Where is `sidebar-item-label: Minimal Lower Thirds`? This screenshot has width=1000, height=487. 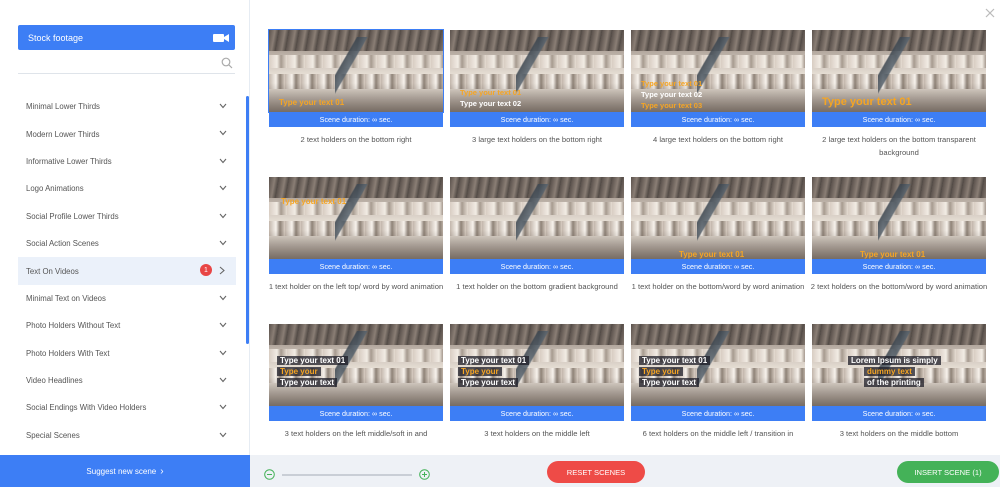
sidebar-item-label: Minimal Lower Thirds is located at coordinates (63, 107).